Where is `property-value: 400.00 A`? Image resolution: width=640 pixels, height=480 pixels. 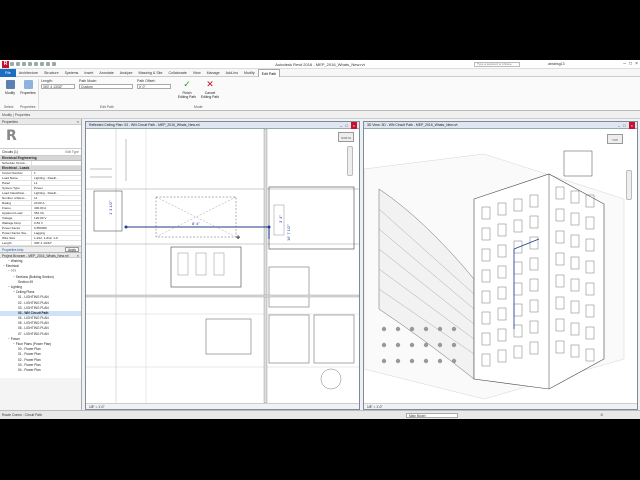
property-value: 400.00 A is located at coordinates (56, 208).